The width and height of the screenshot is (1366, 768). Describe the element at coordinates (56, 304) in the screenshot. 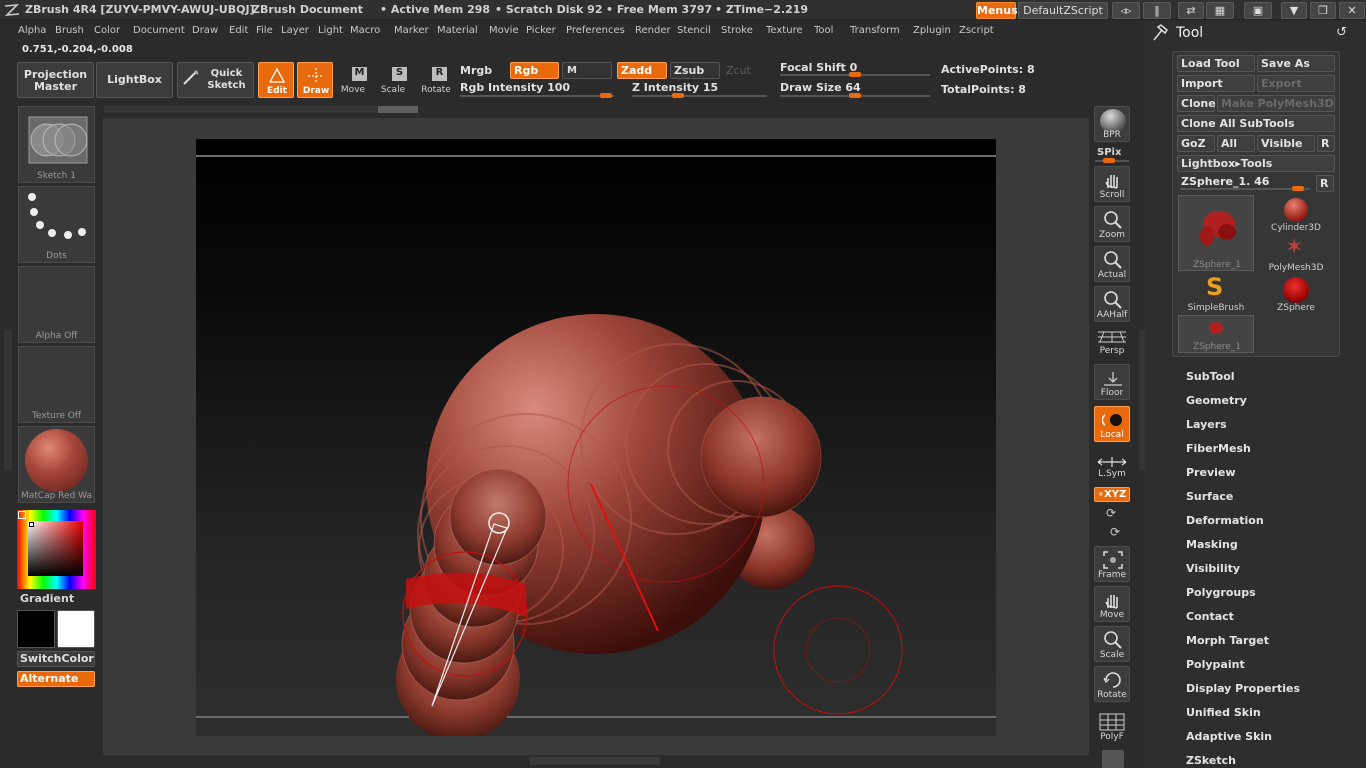

I see `alpha-thumbnail: Alpha Off` at that location.